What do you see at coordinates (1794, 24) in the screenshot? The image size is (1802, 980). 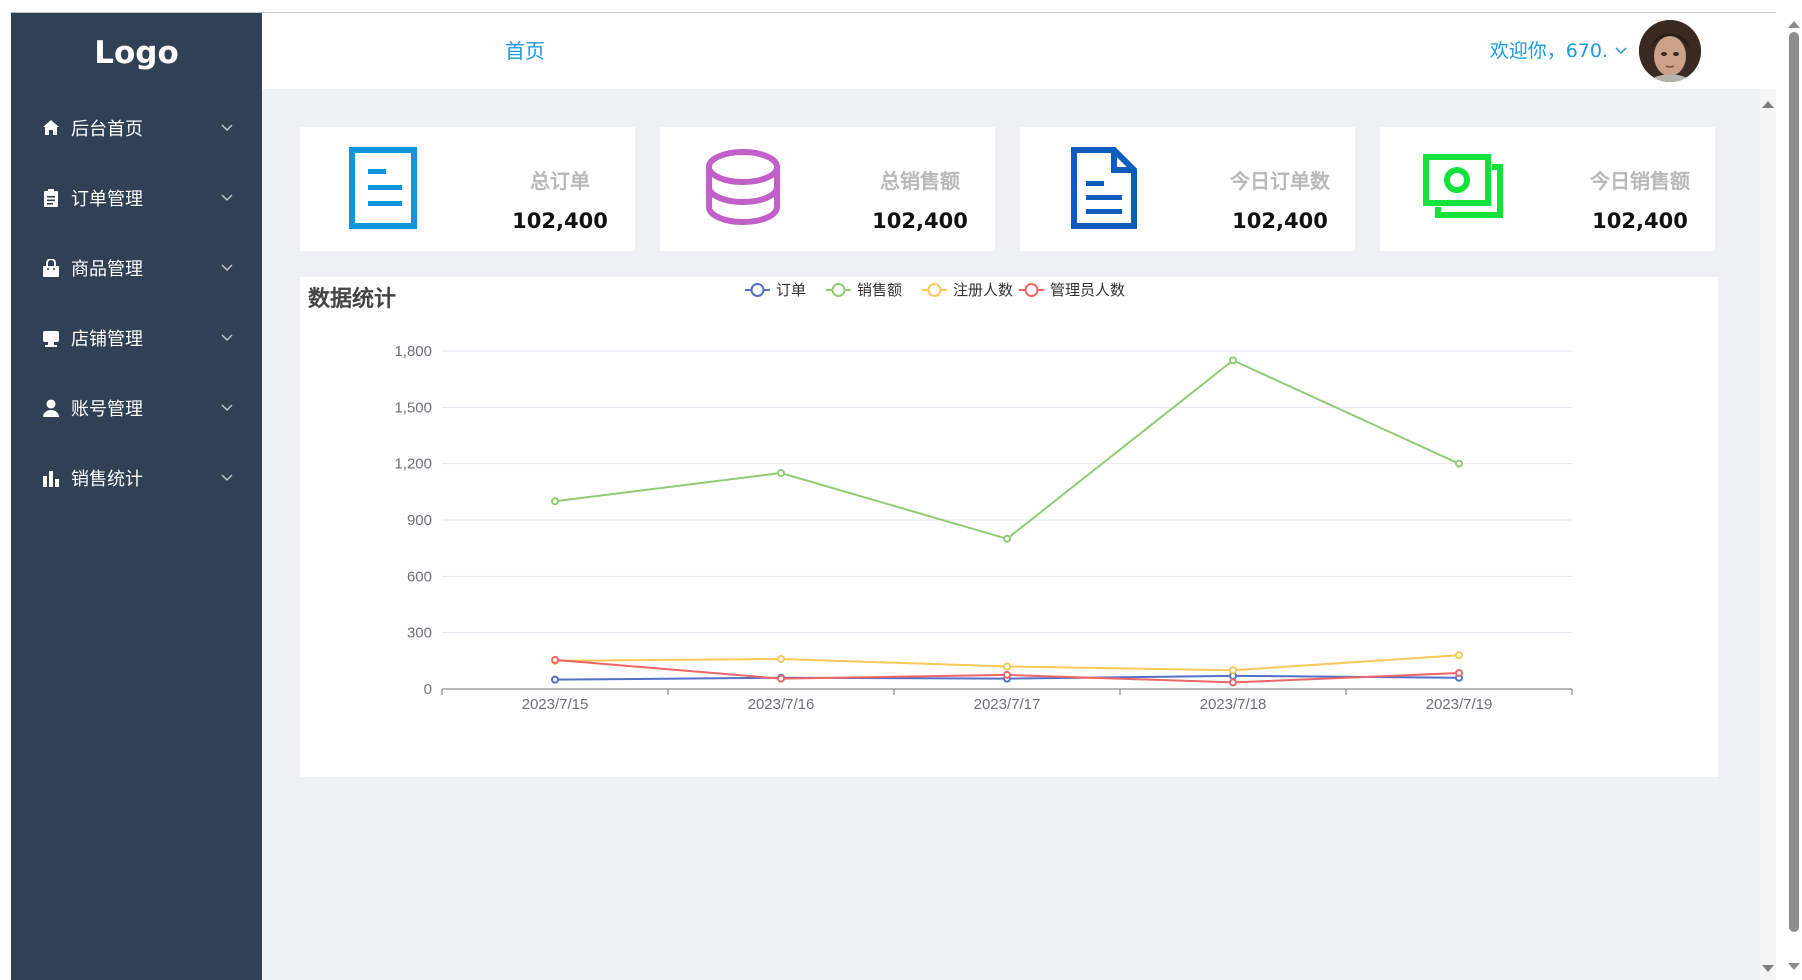 I see `window-scroll-up-icon` at bounding box center [1794, 24].